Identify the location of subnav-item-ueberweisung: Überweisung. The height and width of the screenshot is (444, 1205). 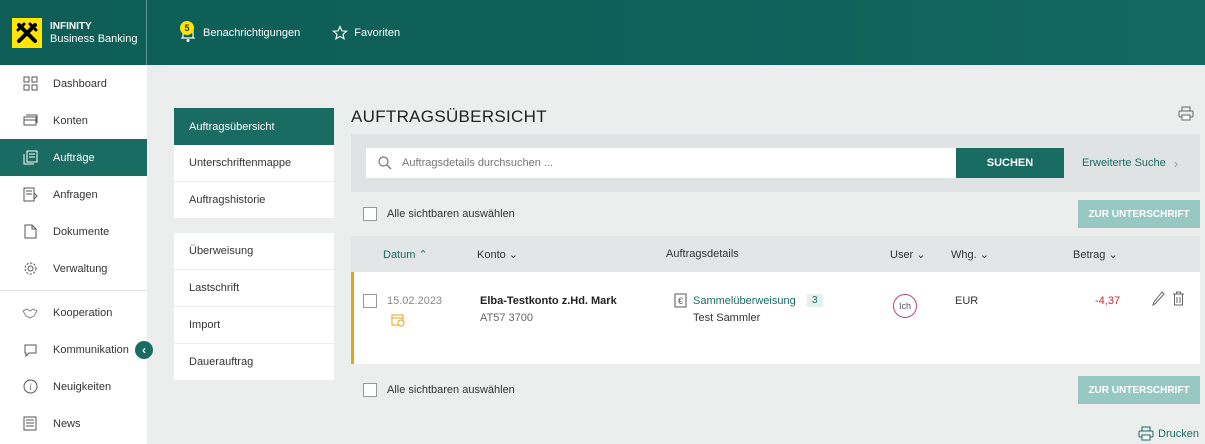
(254, 251).